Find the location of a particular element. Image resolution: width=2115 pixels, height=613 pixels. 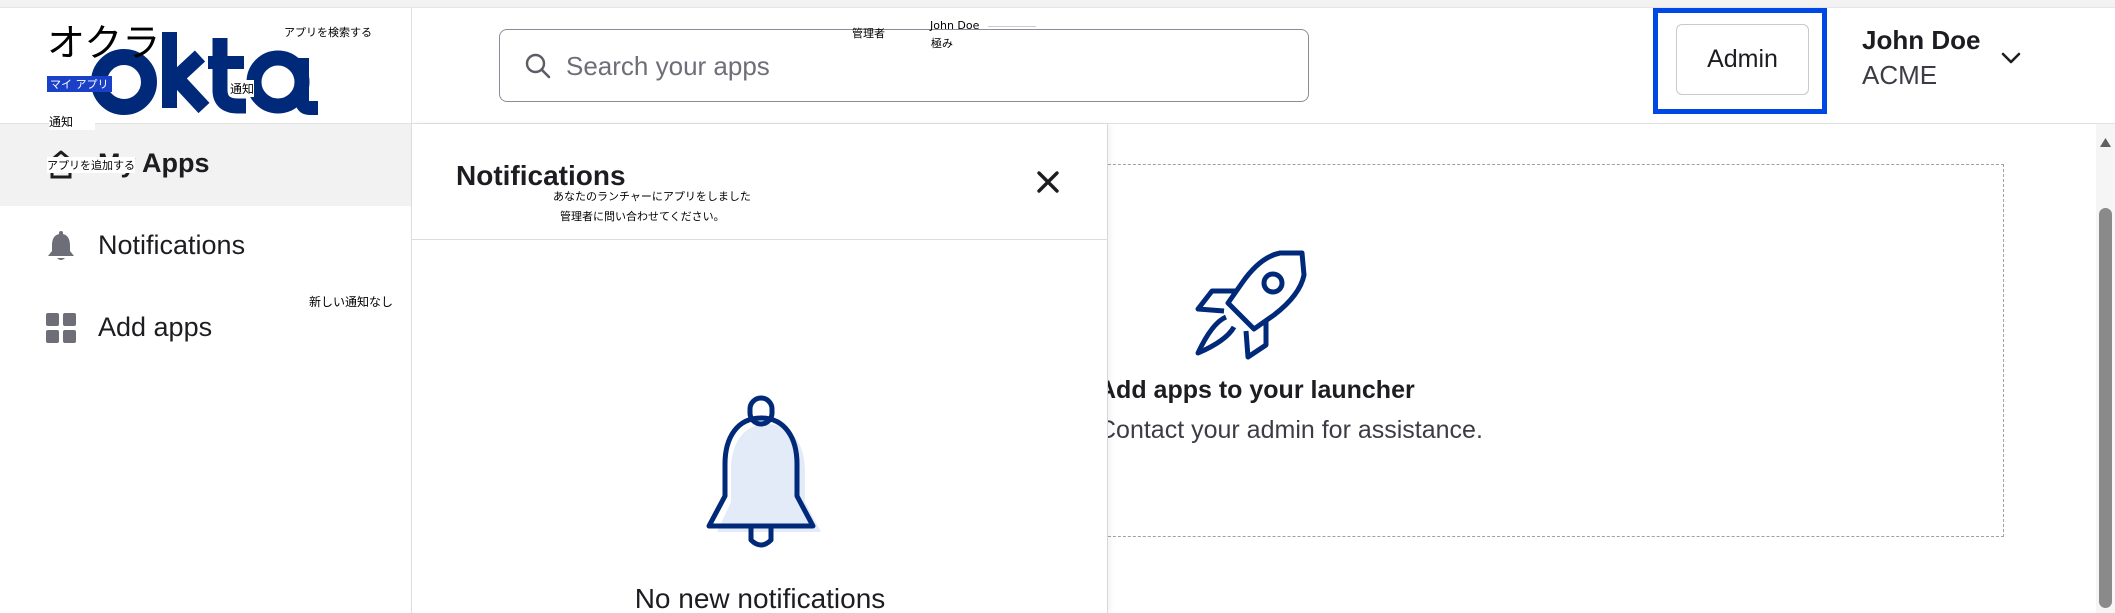

window-top-strip is located at coordinates (1057, 4).